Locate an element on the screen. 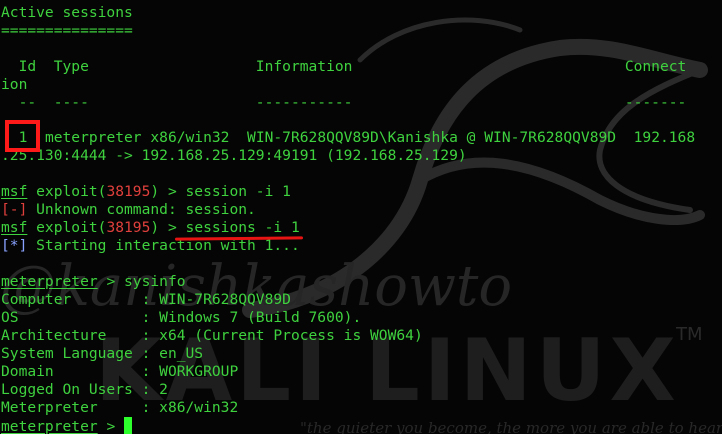 The height and width of the screenshot is (434, 722). sysinfo-row: System Language : en_US is located at coordinates (102, 353).